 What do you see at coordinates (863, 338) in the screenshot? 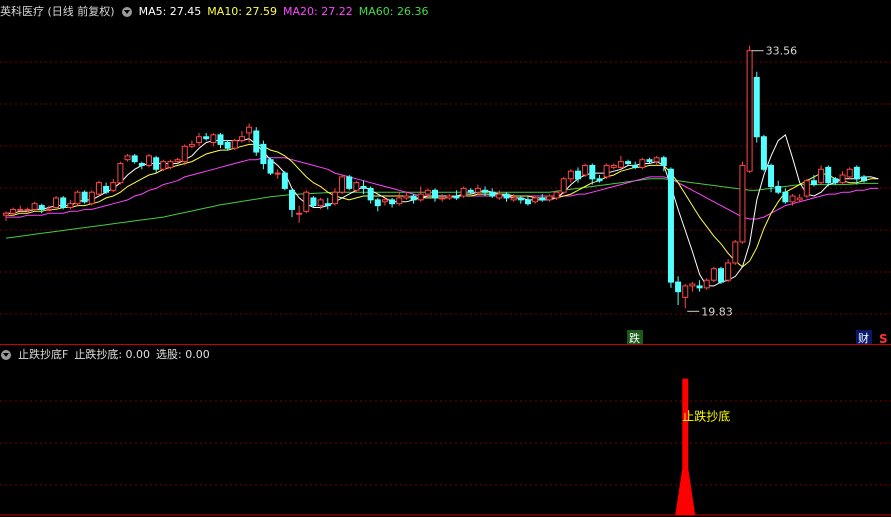
I see `mark-cai-label: 财` at bounding box center [863, 338].